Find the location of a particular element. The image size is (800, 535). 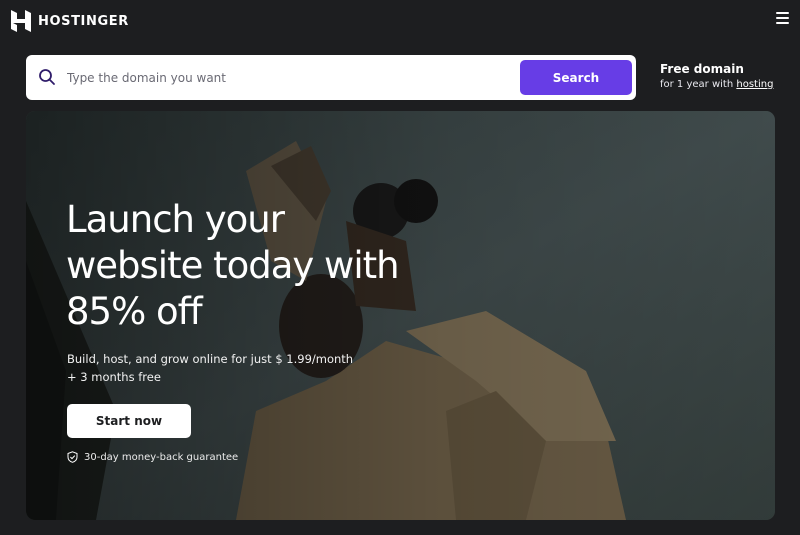

domain-search-bar: Search is located at coordinates (331, 77).